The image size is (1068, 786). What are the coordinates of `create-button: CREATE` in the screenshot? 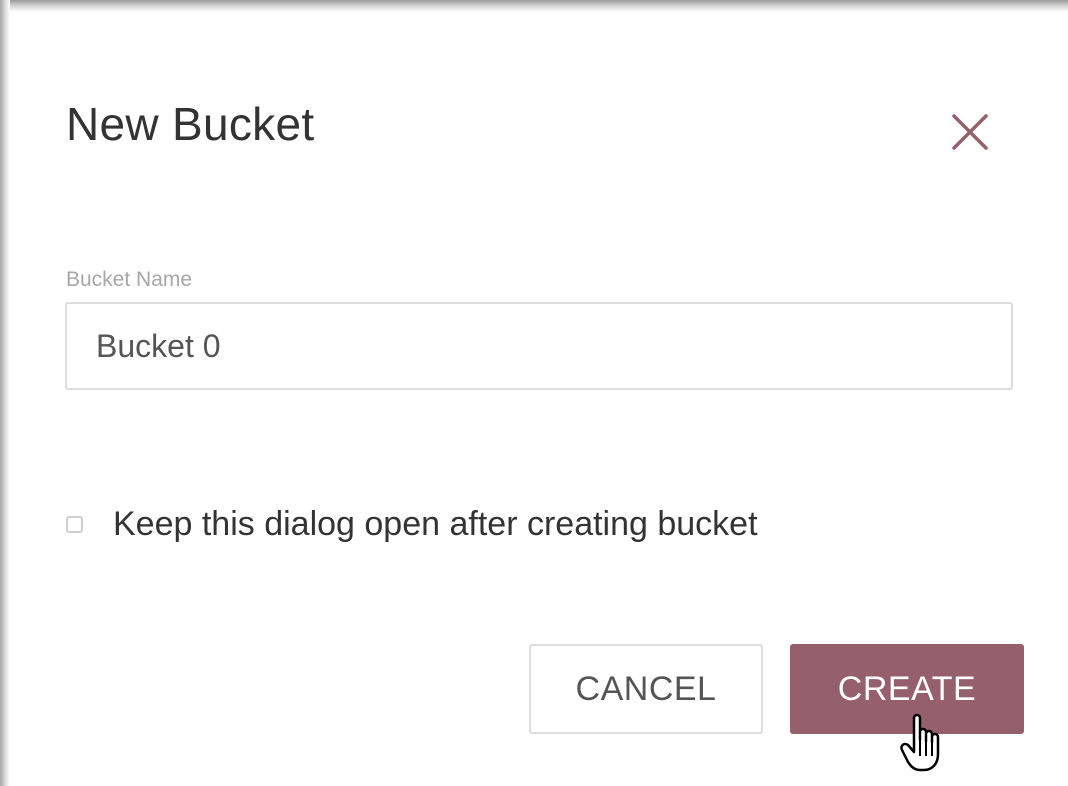 It's located at (907, 689).